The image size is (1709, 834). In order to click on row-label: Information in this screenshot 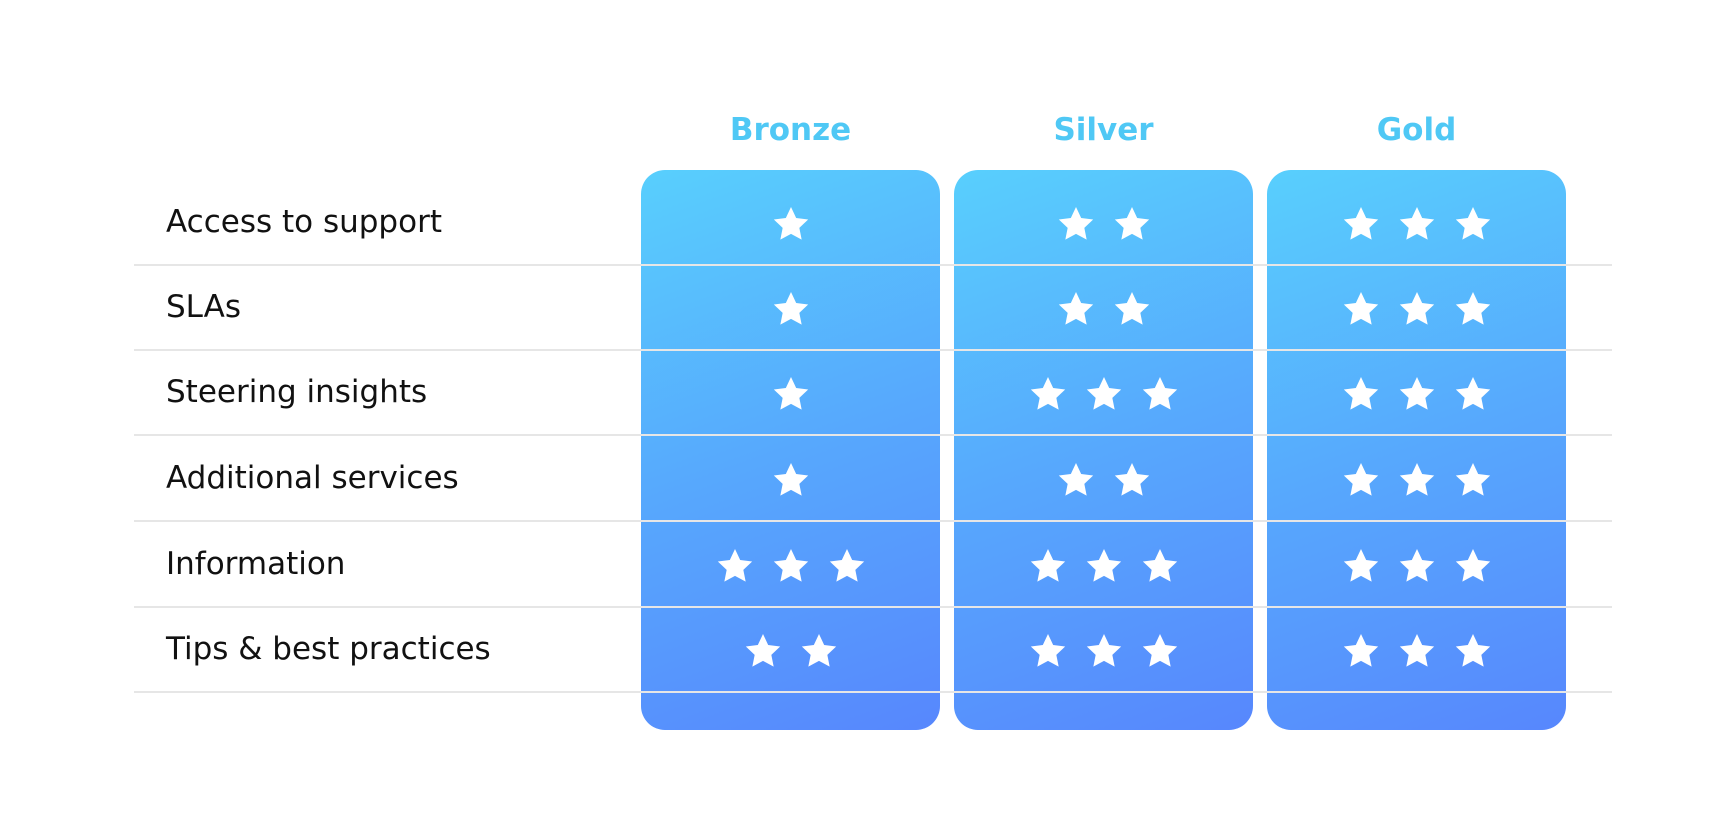, I will do `click(256, 564)`.